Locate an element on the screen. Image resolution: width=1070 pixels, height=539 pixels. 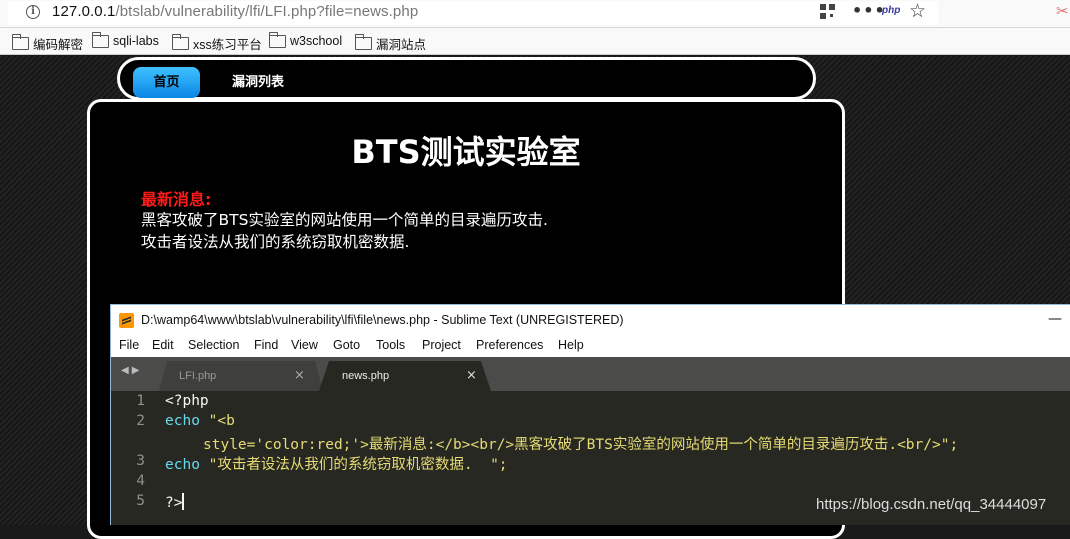
line-number: 2 is located at coordinates (140, 421).